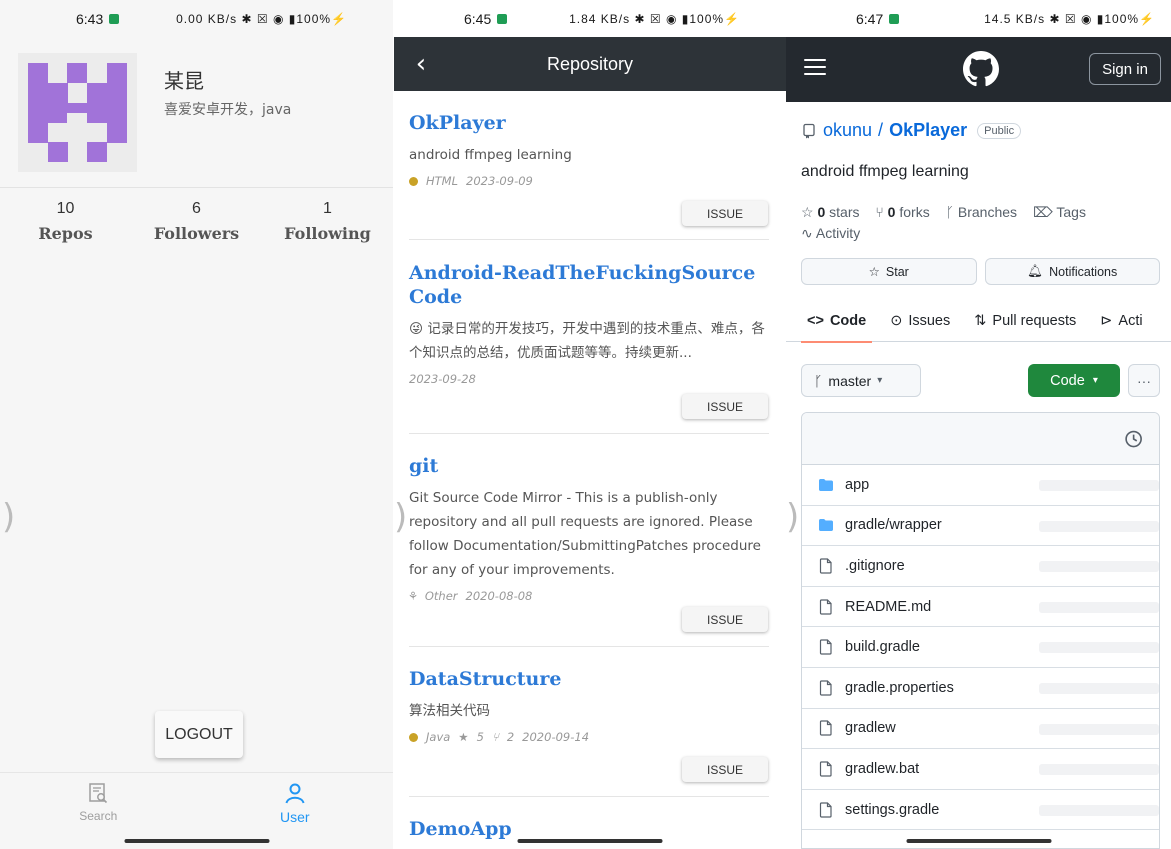 This screenshot has height=849, width=1171. I want to click on file-name: gradle.properties, so click(899, 688).